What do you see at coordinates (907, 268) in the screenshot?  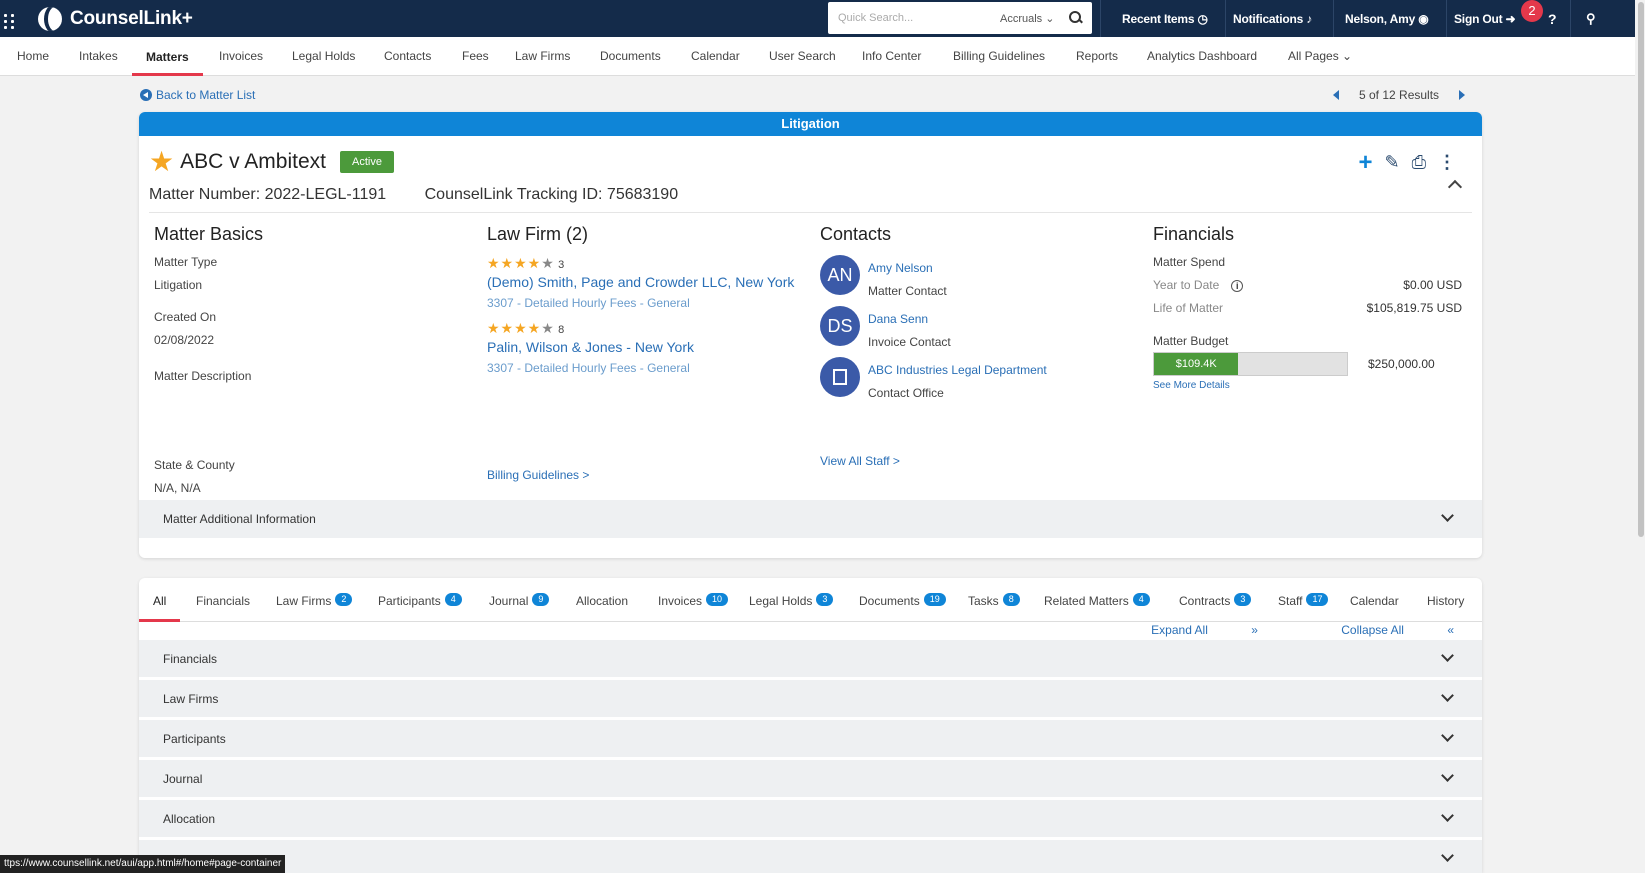 I see `contact-name-link: Amy Nelson` at bounding box center [907, 268].